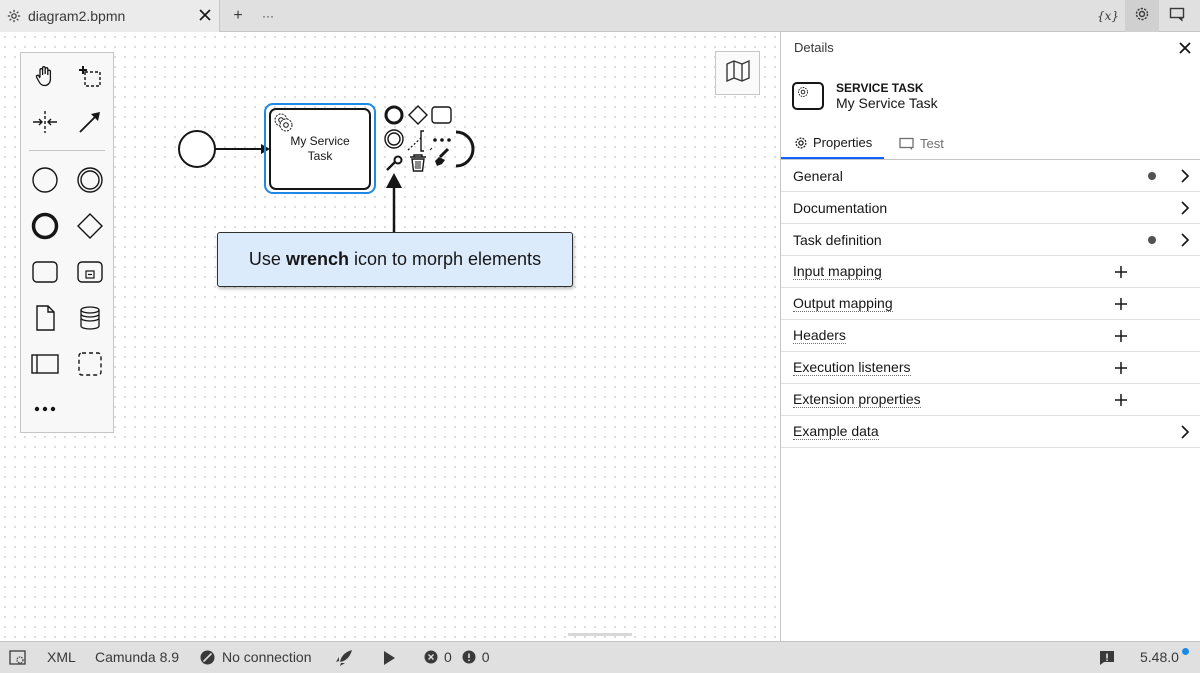 The height and width of the screenshot is (673, 1200). What do you see at coordinates (836, 431) in the screenshot?
I see `group-label: Example data` at bounding box center [836, 431].